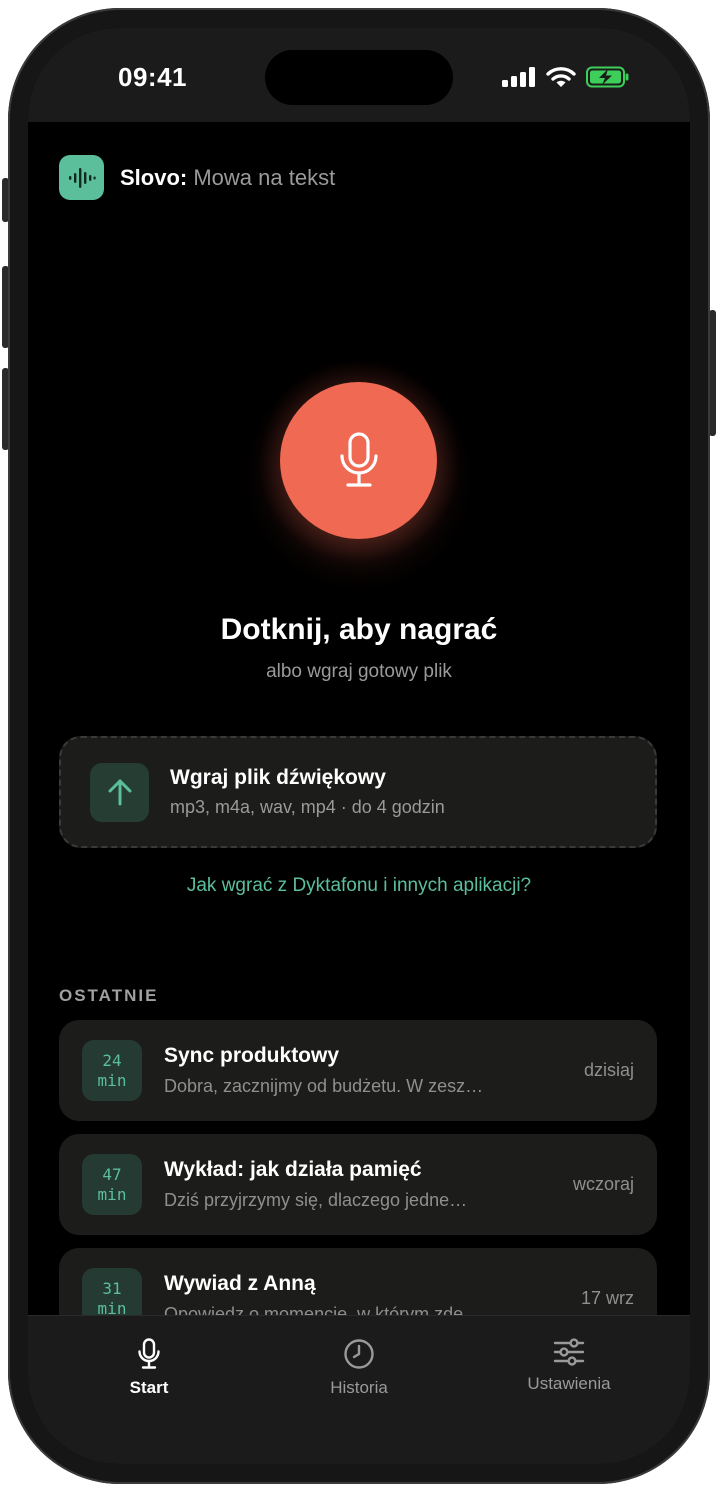 The width and height of the screenshot is (718, 1492). I want to click on recording-title: Wywiad z Anną, so click(240, 1283).